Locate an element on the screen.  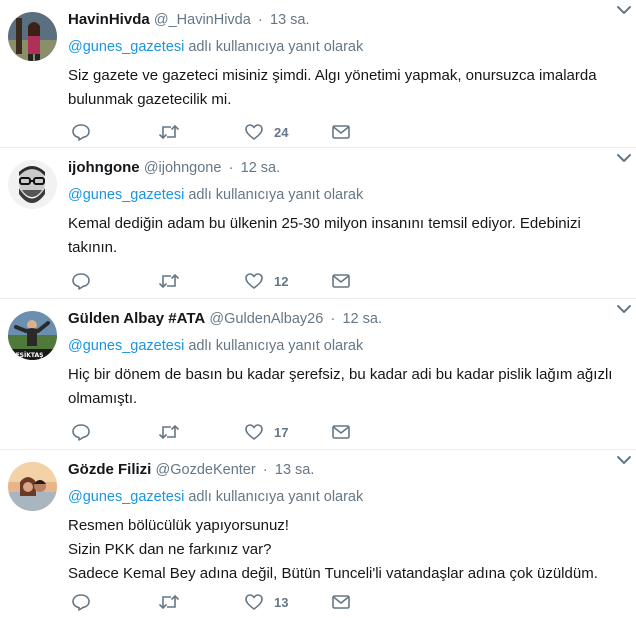
tweet-header: ijohngone @ijohngone · 12 sa. is located at coordinates (344, 168).